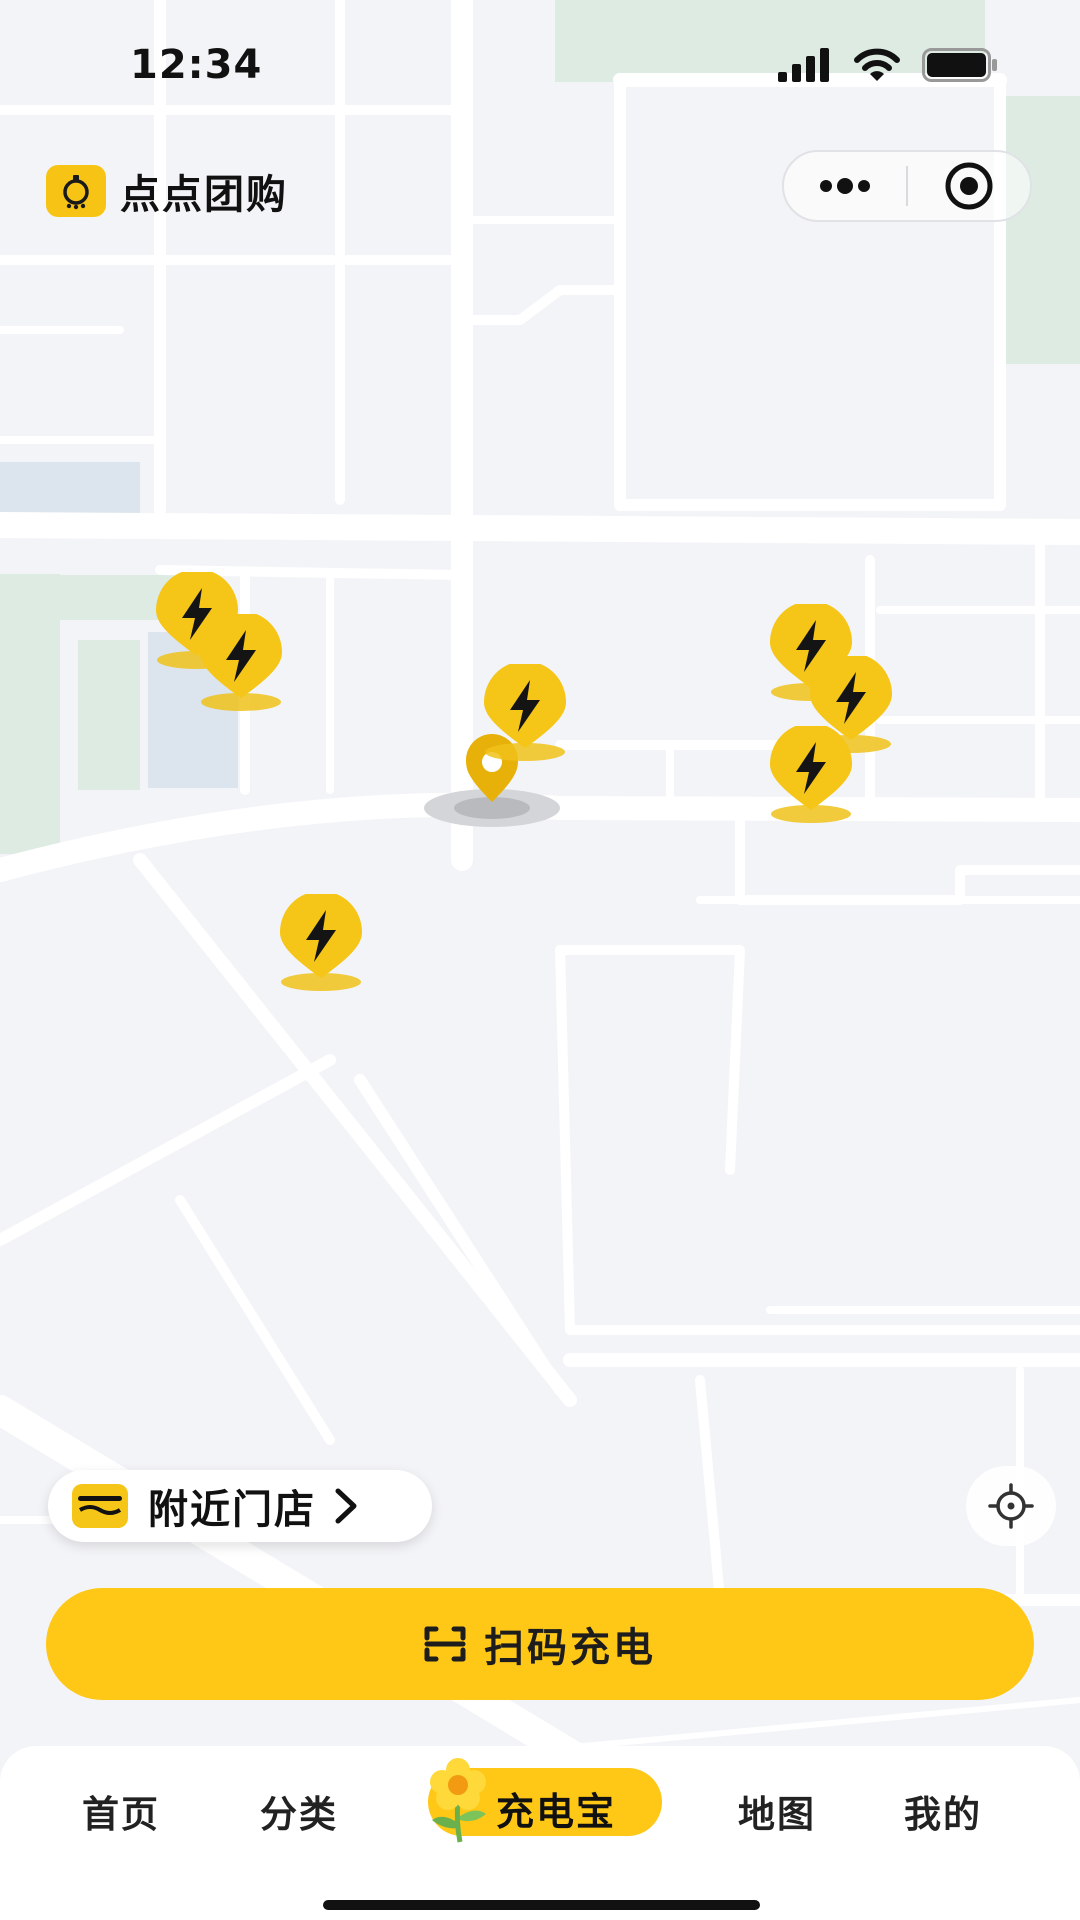 The width and height of the screenshot is (1080, 1920). Describe the element at coordinates (540, 65) in the screenshot. I see `status-bar: 12:34` at that location.